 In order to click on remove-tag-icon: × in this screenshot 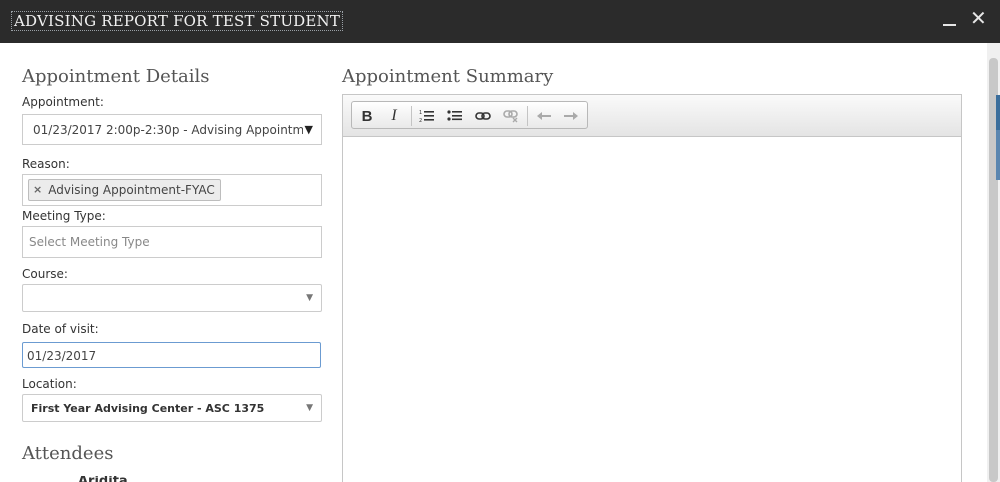, I will do `click(37, 190)`.